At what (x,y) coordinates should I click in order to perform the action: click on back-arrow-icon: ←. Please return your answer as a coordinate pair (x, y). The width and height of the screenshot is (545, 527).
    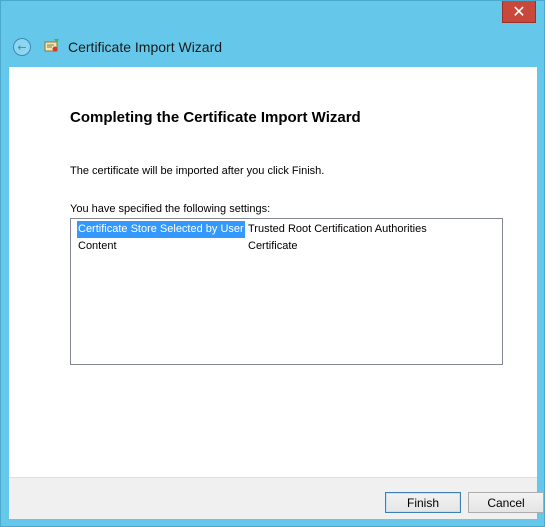
    Looking at the image, I should click on (22, 47).